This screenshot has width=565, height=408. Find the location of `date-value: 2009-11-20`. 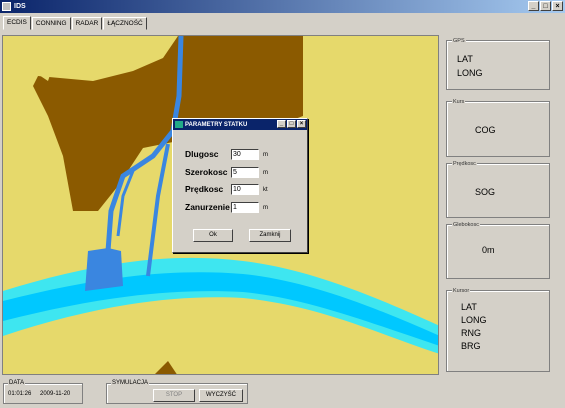

date-value: 2009-11-20 is located at coordinates (55, 394).